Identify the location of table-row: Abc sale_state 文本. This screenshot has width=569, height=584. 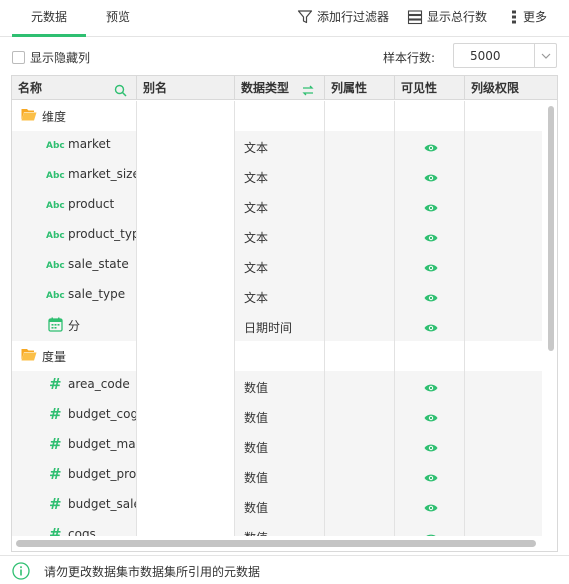
(277, 266).